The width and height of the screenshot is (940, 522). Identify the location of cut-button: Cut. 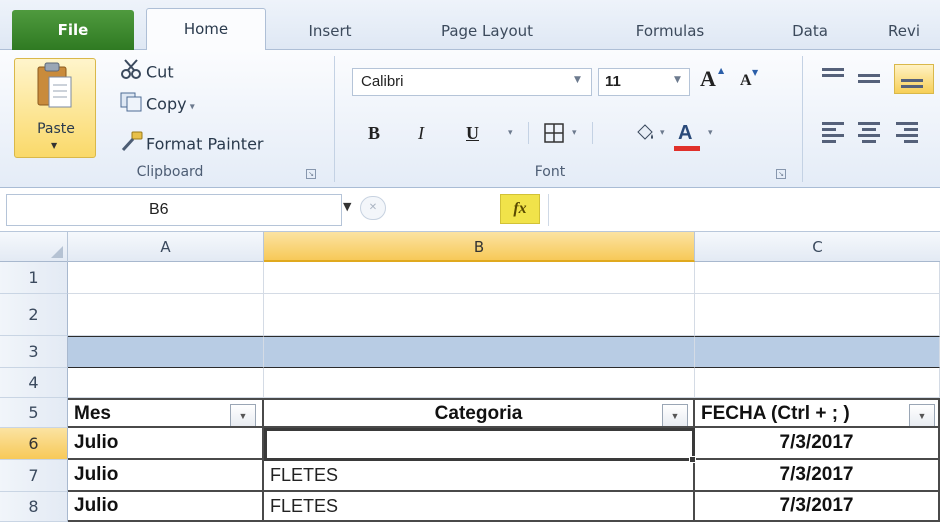
(147, 71).